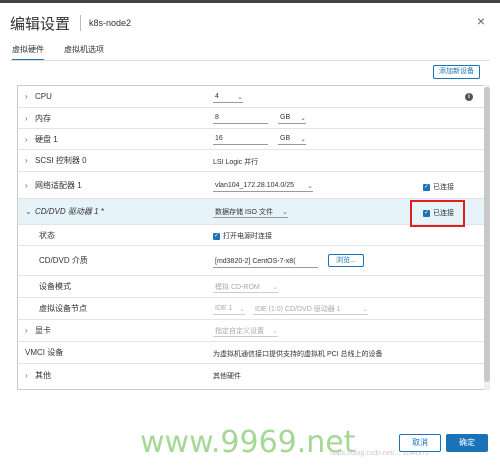 The height and width of the screenshot is (469, 500). I want to click on network-label: › 网络适配器 1, so click(53, 185).